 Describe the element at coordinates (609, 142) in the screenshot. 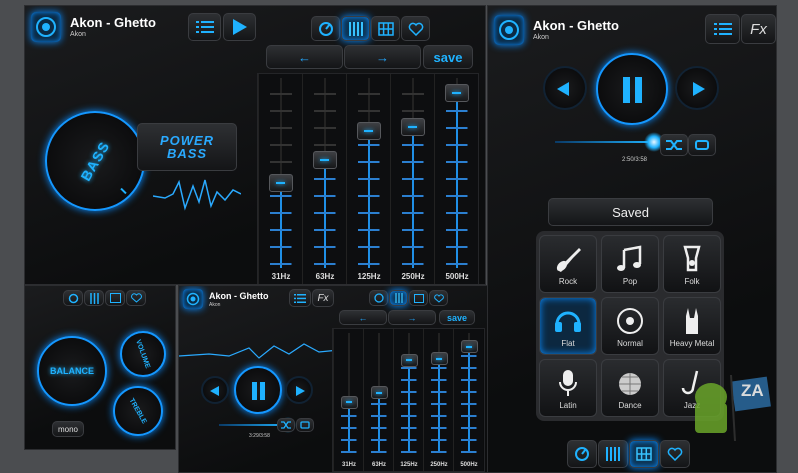

I see `seek-bar` at that location.